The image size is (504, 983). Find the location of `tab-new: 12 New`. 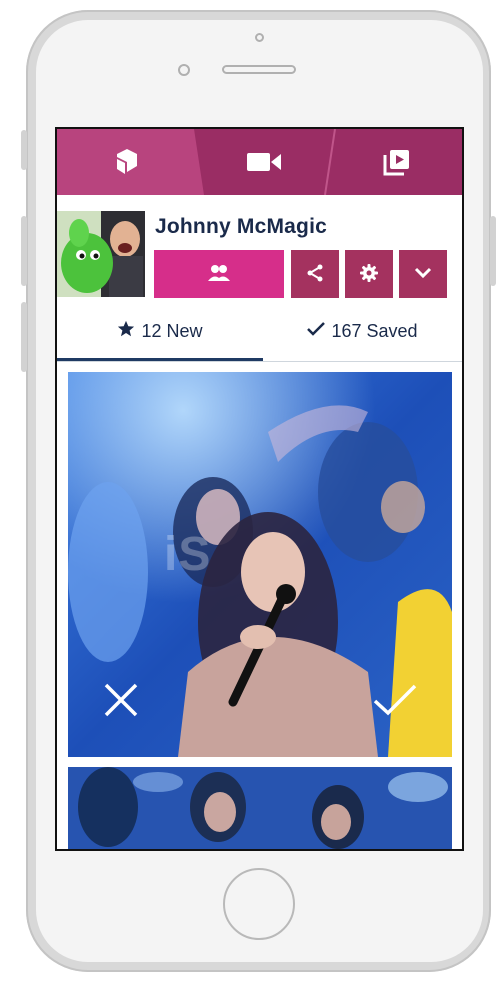

tab-new: 12 New is located at coordinates (160, 333).